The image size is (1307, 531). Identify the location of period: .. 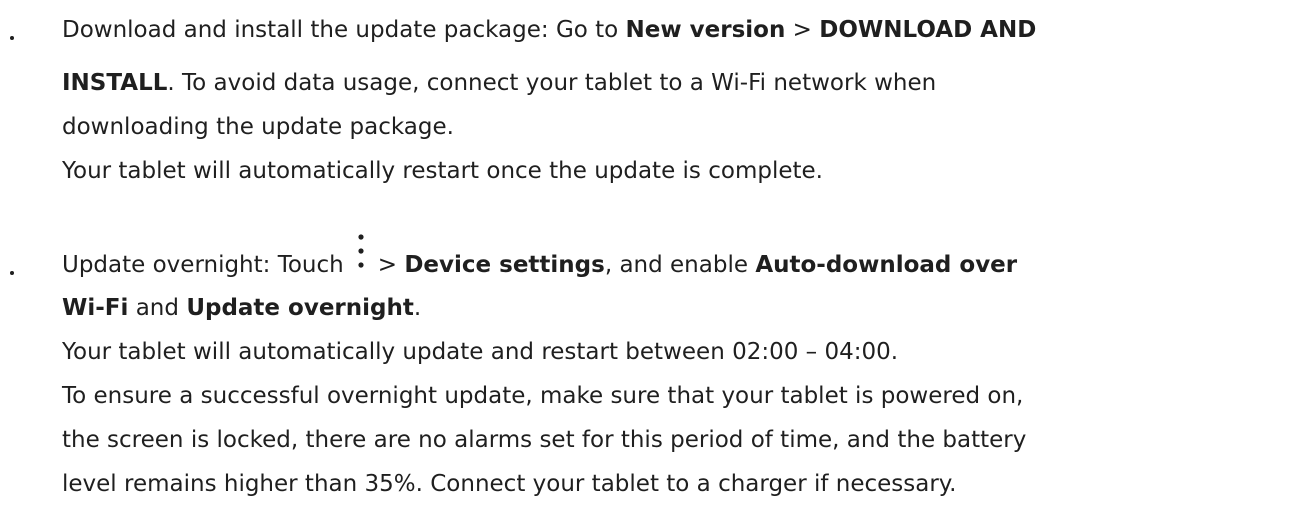
(417, 308).